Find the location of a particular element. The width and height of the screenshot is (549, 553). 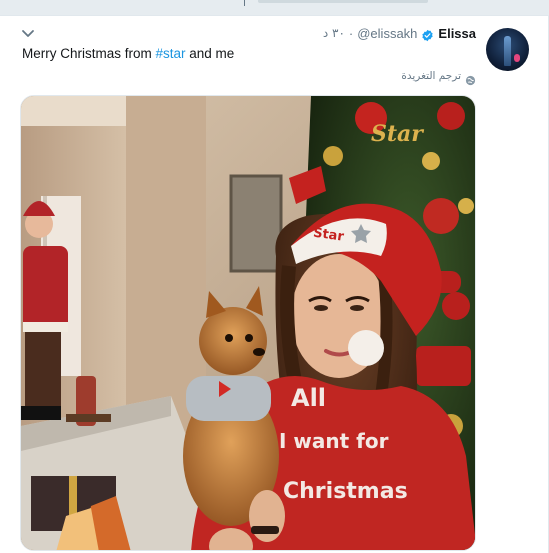

display-name: Elissa is located at coordinates (457, 33).